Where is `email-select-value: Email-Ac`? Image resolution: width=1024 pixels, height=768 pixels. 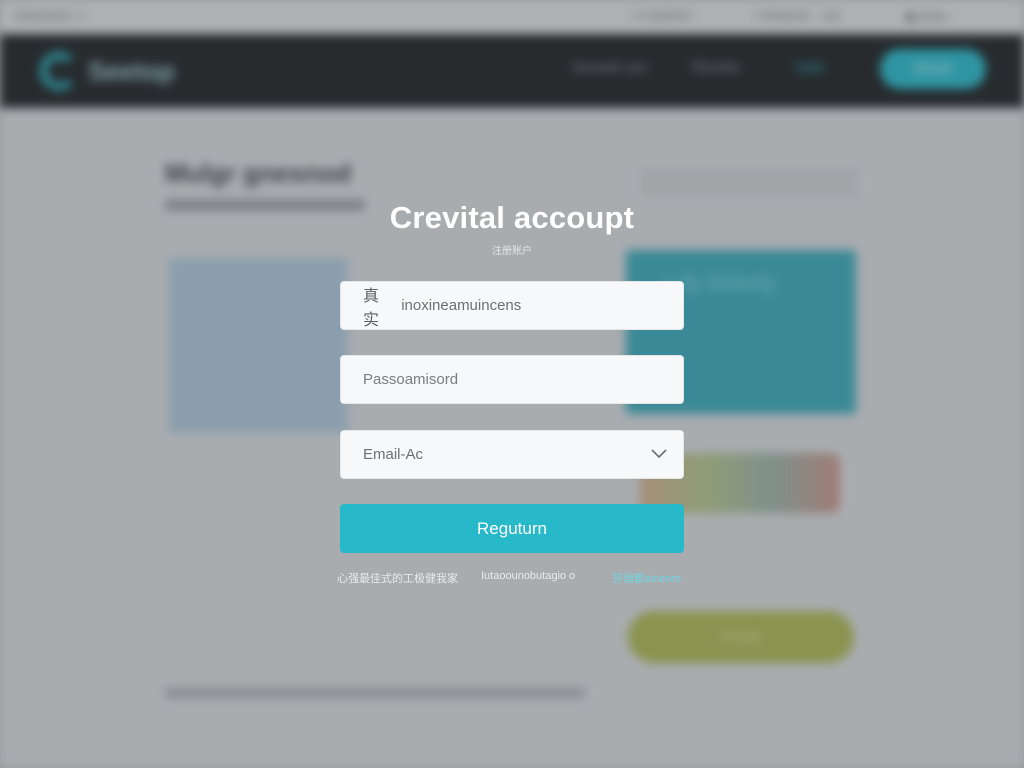
email-select-value: Email-Ac is located at coordinates (393, 454).